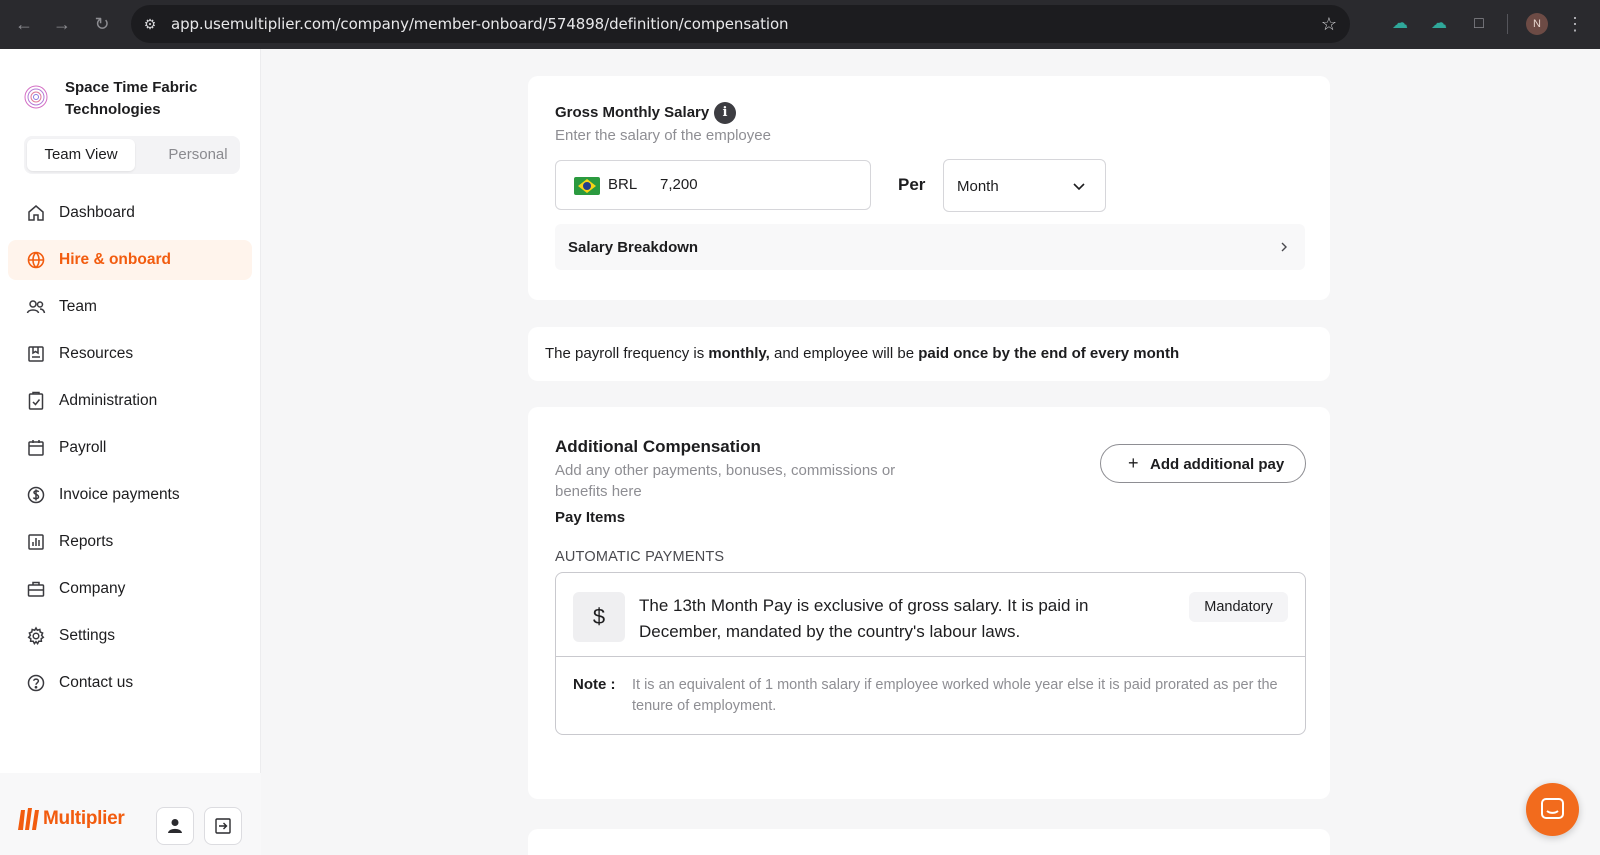 The image size is (1600, 855). What do you see at coordinates (130, 814) in the screenshot?
I see `sidebar-footer: Multiplier` at bounding box center [130, 814].